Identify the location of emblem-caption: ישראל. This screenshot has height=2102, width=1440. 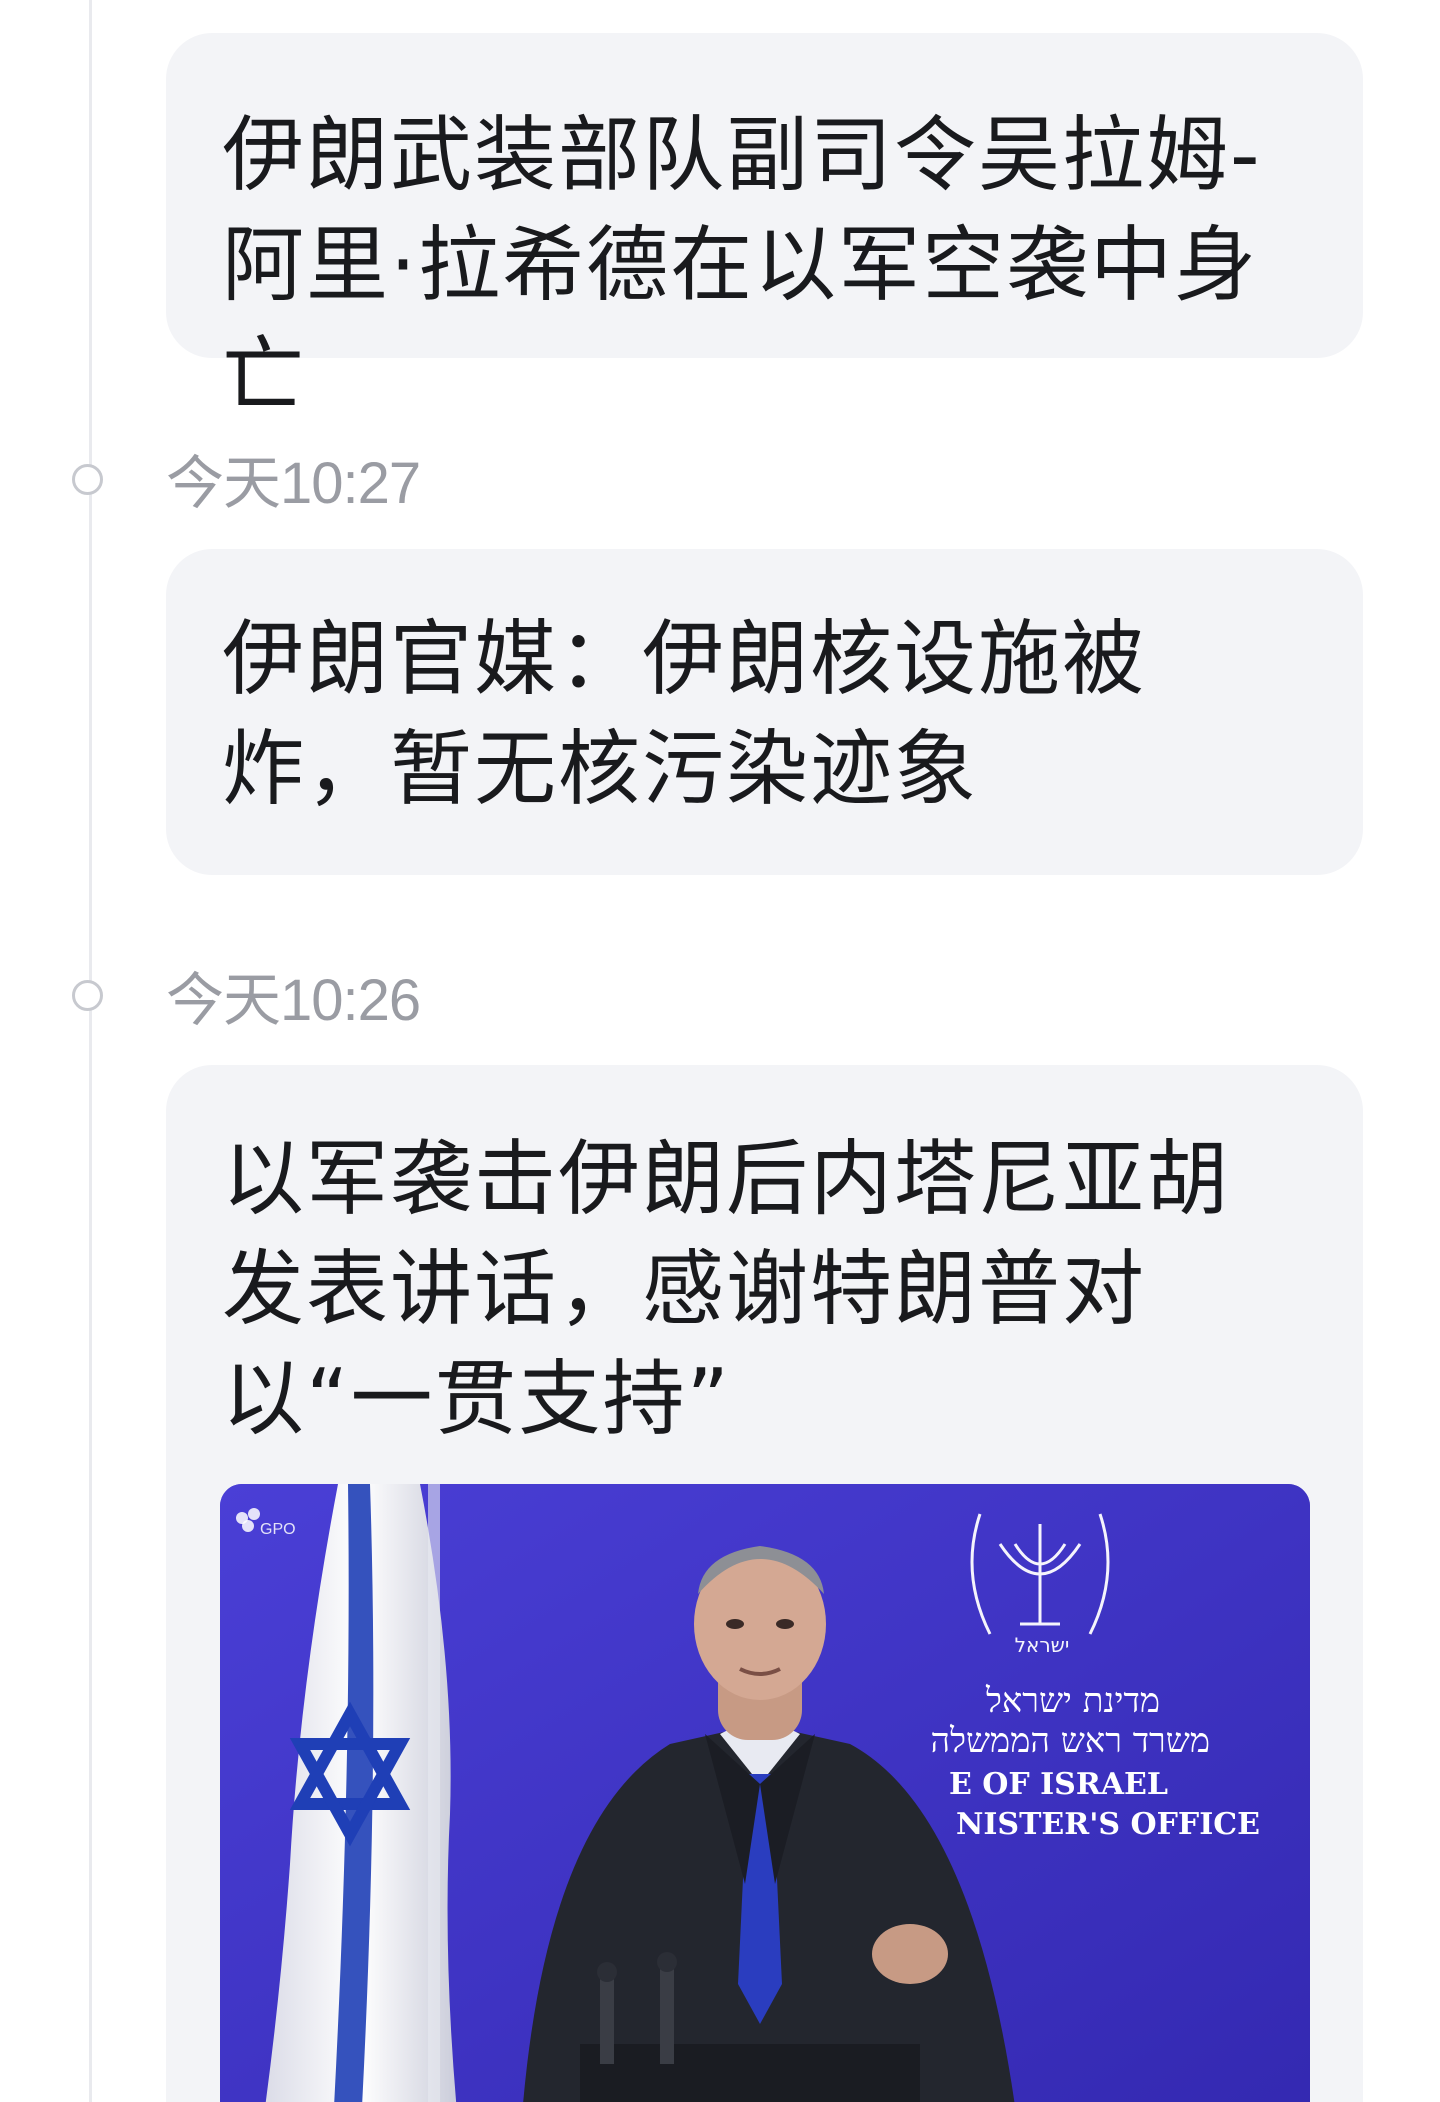
(1042, 1645).